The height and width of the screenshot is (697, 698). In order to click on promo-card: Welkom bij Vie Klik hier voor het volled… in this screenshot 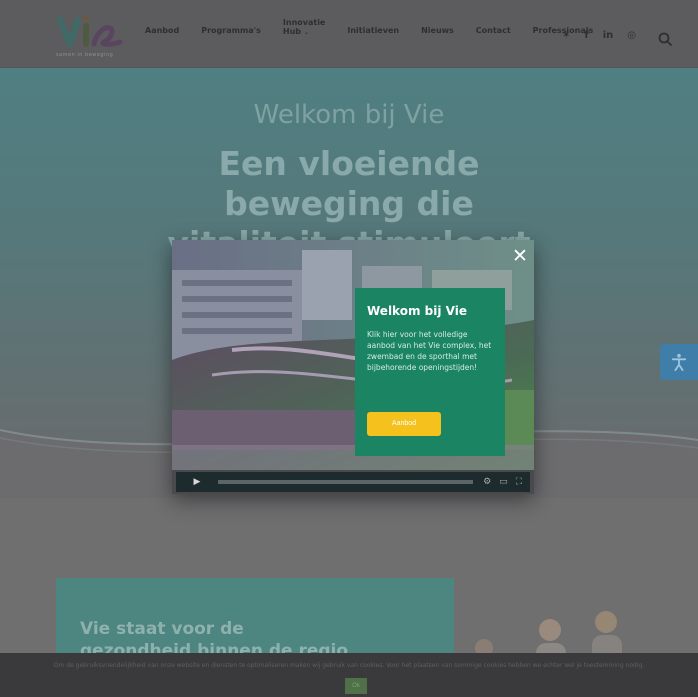, I will do `click(430, 372)`.